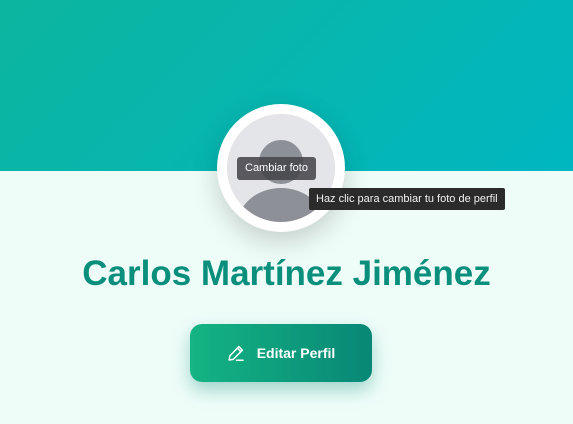 Image resolution: width=573 pixels, height=424 pixels. What do you see at coordinates (276, 168) in the screenshot?
I see `change-photo-label: Cambiar foto` at bounding box center [276, 168].